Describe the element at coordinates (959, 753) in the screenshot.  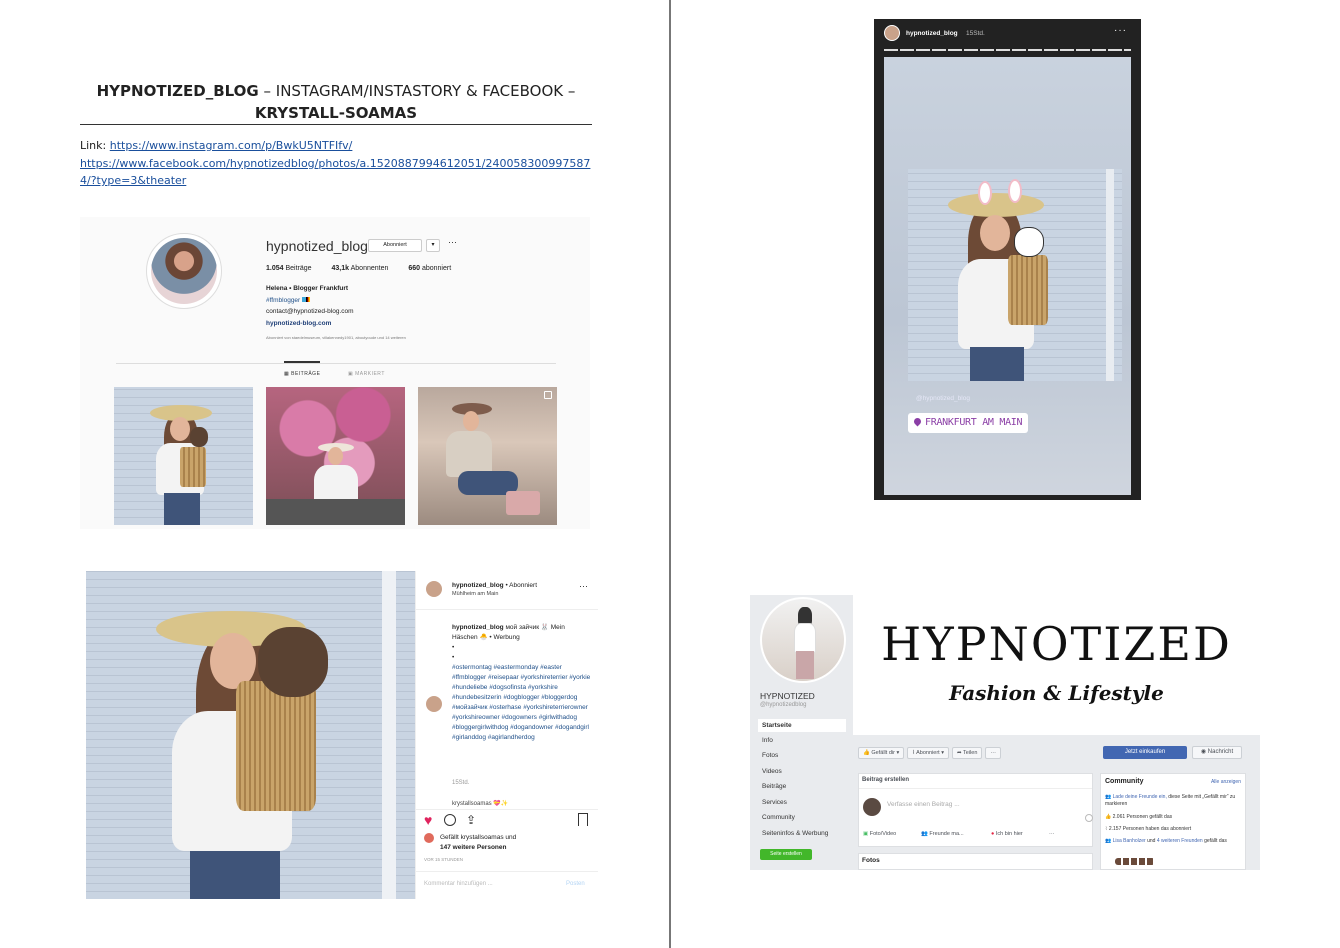
I see `share-arrow-icon: ➦` at that location.